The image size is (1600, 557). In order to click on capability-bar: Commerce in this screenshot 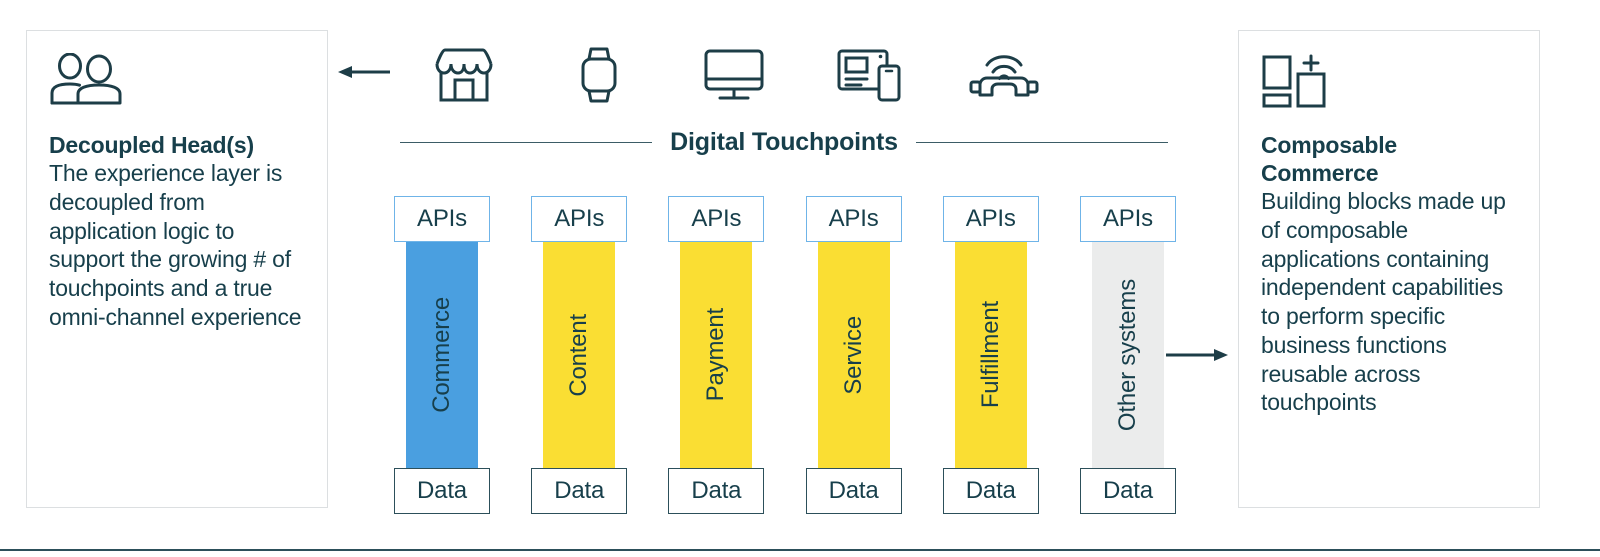, I will do `click(442, 355)`.